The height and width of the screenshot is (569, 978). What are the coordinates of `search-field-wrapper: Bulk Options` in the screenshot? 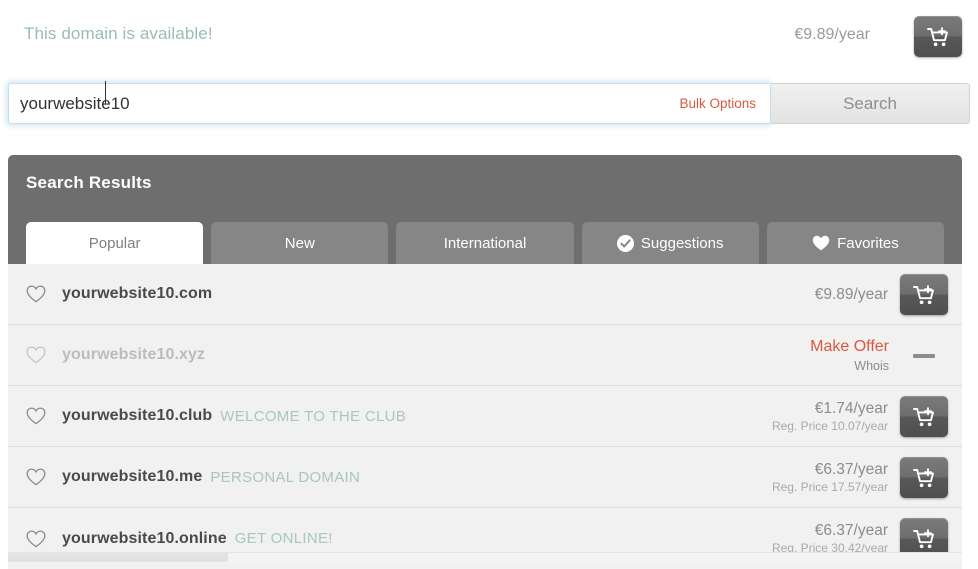 It's located at (389, 103).